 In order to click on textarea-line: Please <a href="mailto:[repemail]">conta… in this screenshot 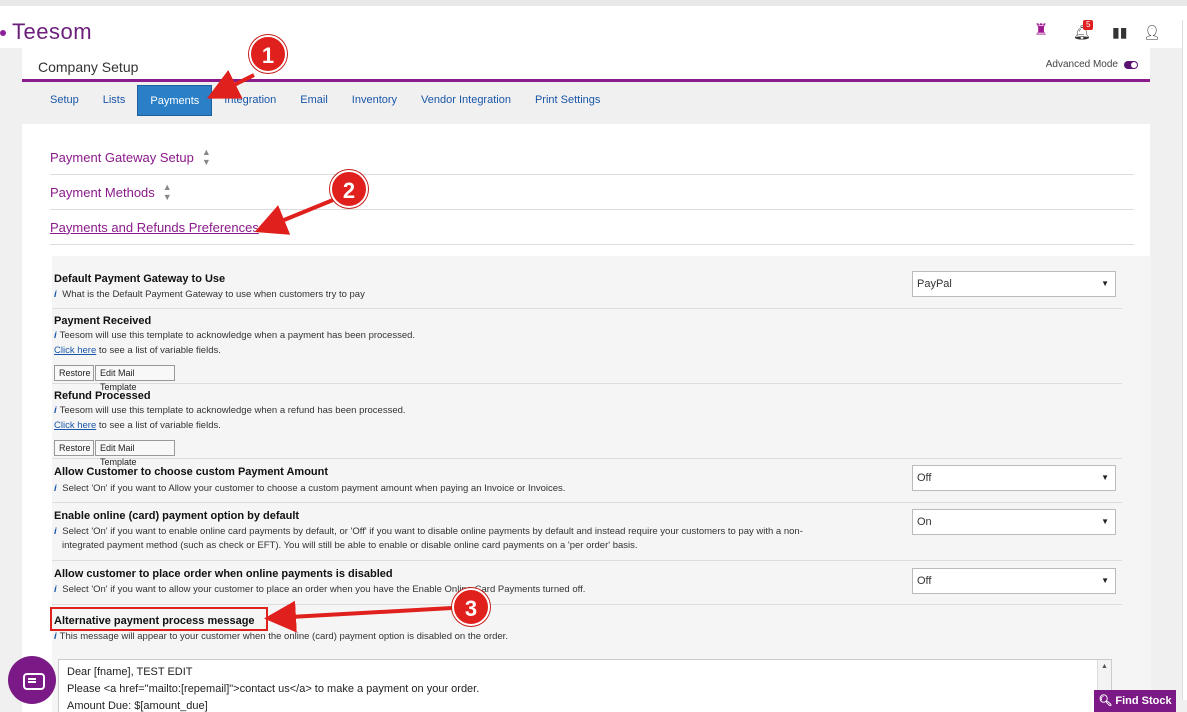, I will do `click(273, 689)`.